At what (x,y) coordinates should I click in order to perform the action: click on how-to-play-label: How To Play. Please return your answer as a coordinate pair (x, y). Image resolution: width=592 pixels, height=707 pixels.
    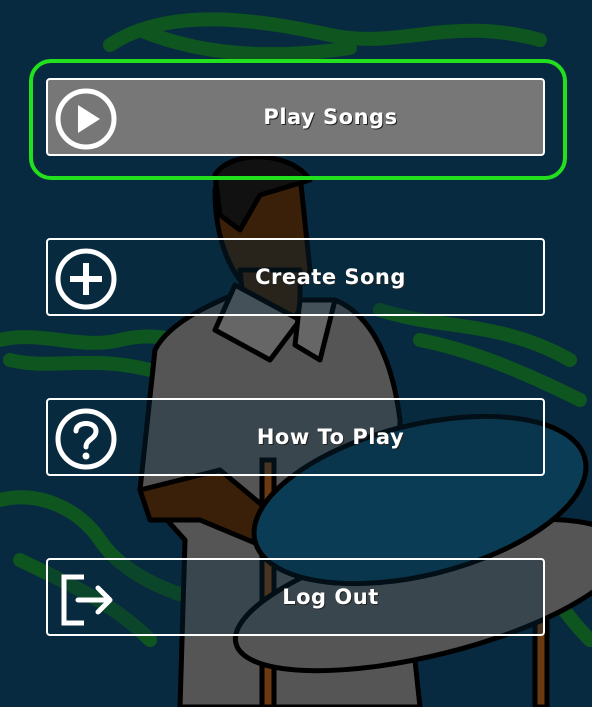
    Looking at the image, I should click on (330, 437).